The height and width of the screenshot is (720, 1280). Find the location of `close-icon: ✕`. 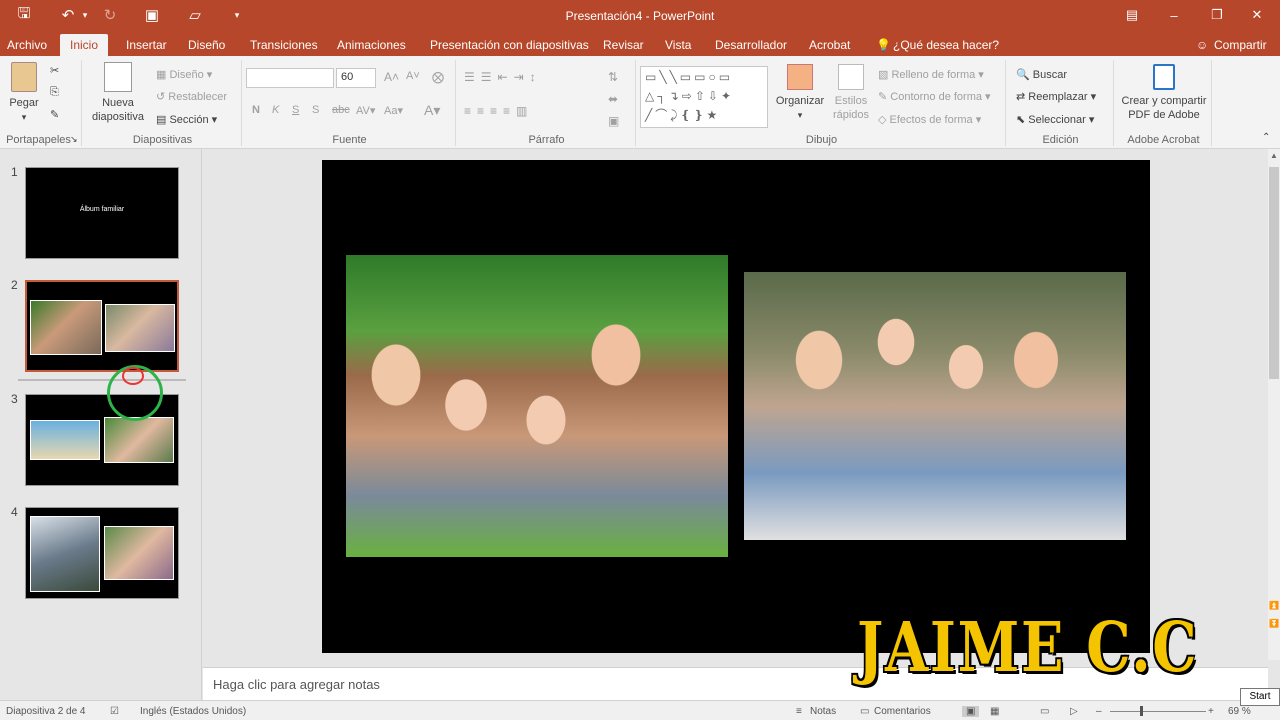

close-icon: ✕ is located at coordinates (1257, 15).